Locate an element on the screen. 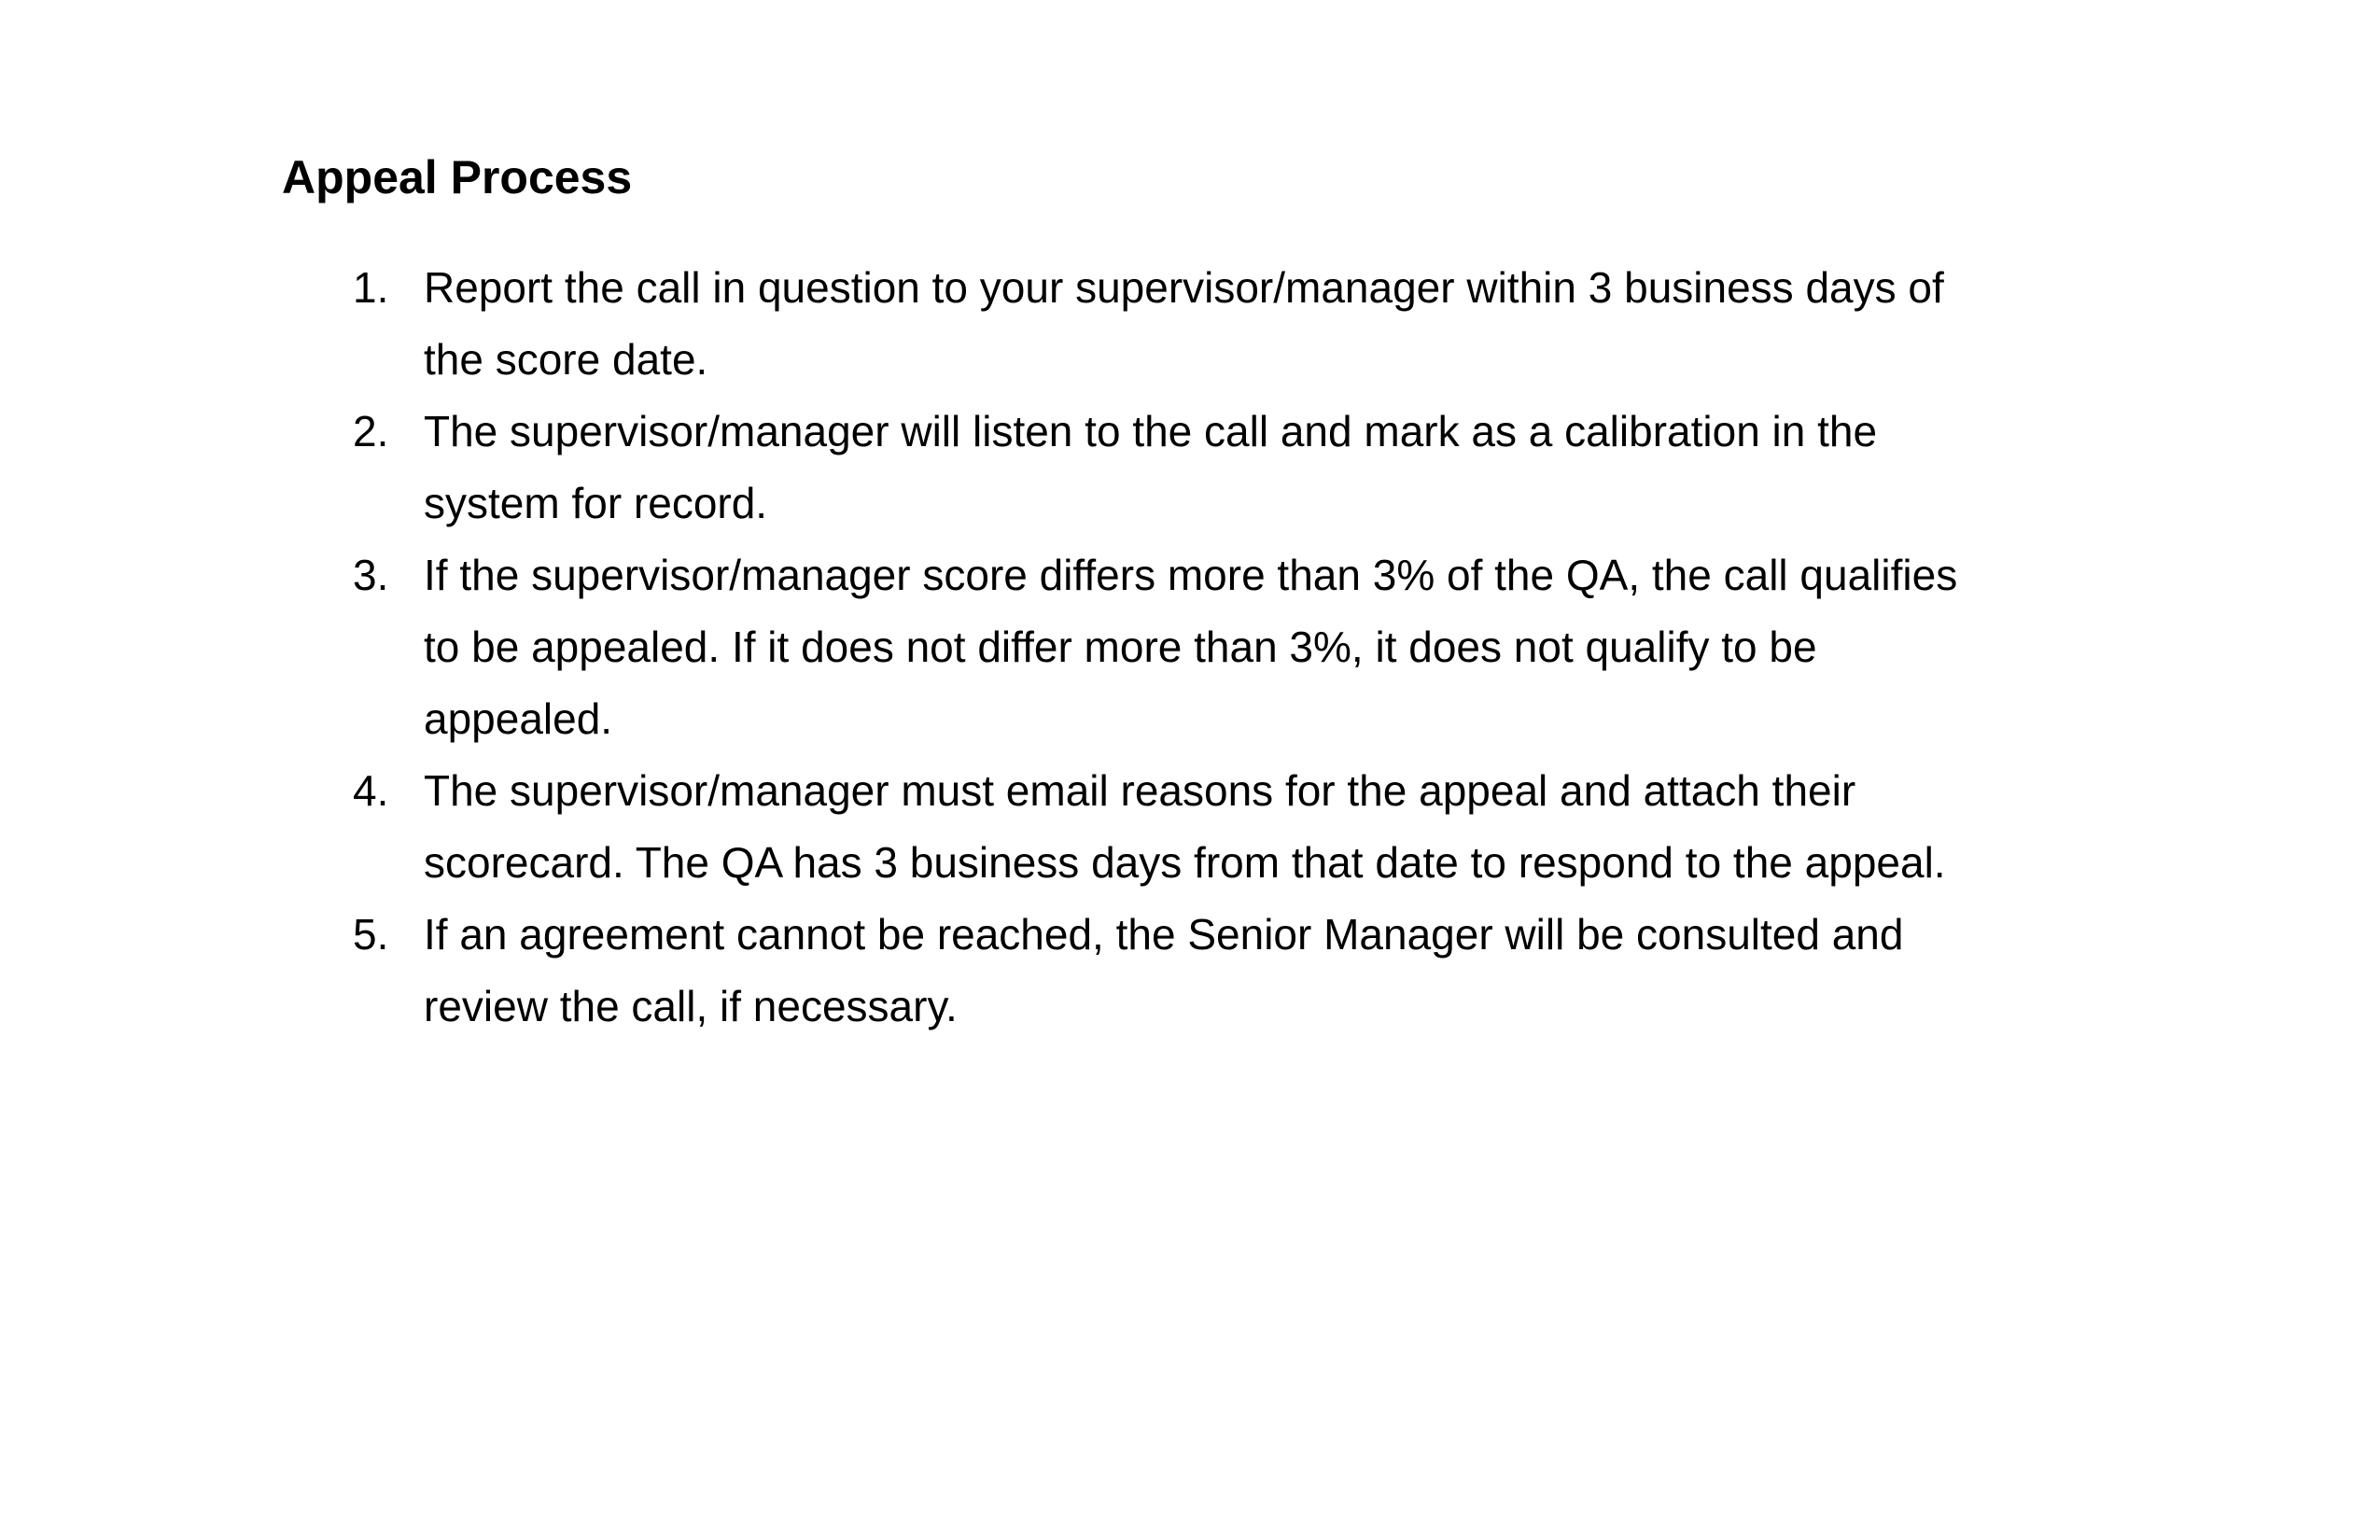  list-item-number: 3. is located at coordinates (371, 575).